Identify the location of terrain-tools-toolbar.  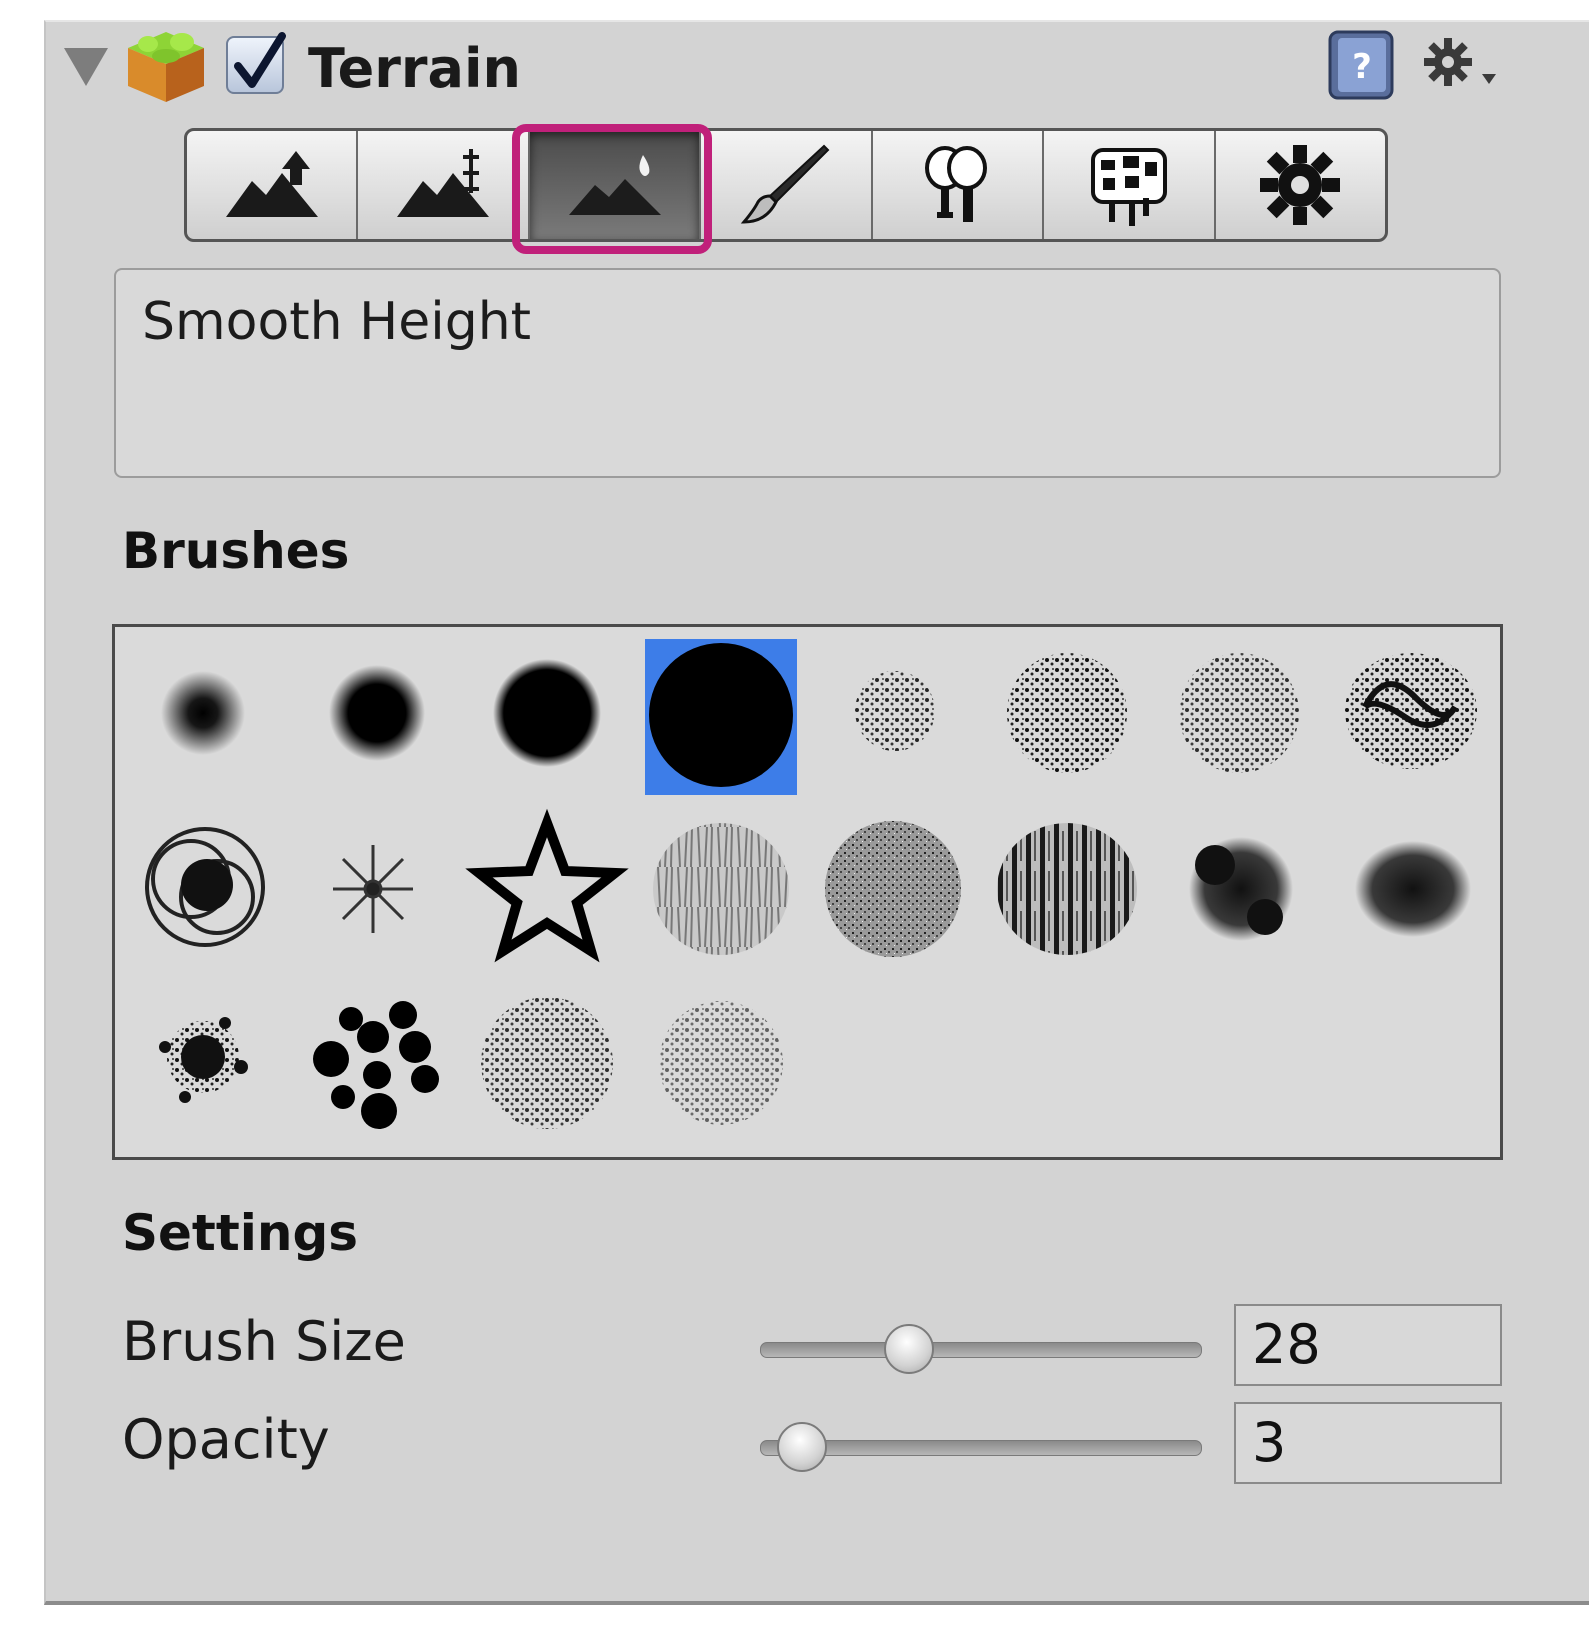
(786, 185).